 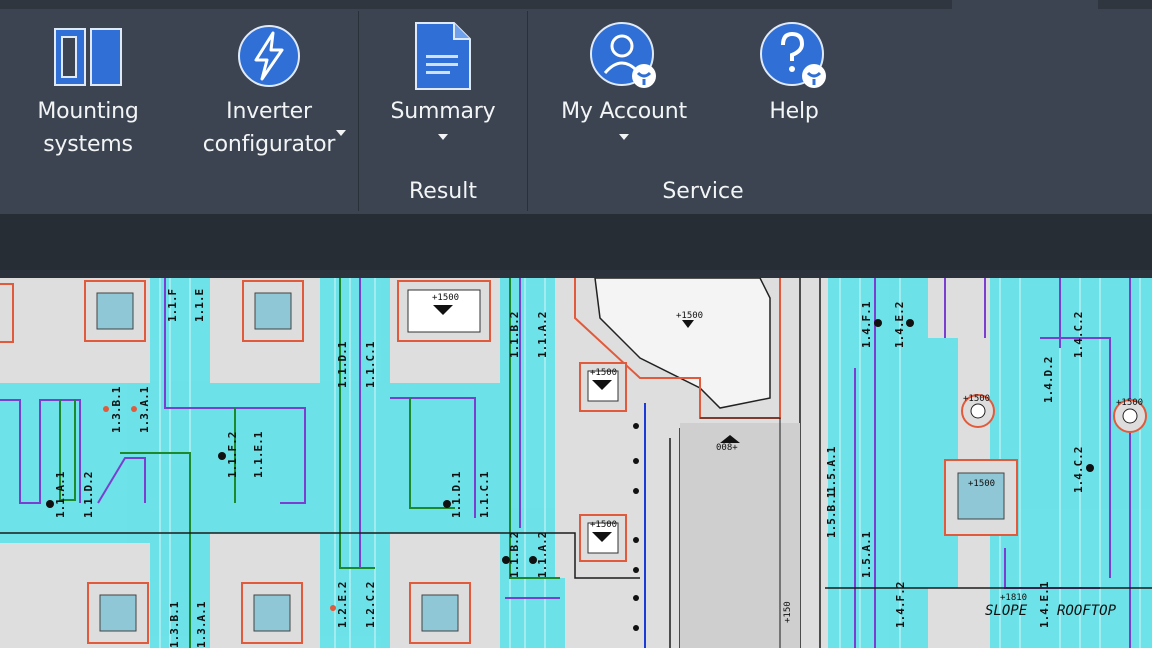 I want to click on panel-label: 1.2.E.2, so click(x=342, y=605).